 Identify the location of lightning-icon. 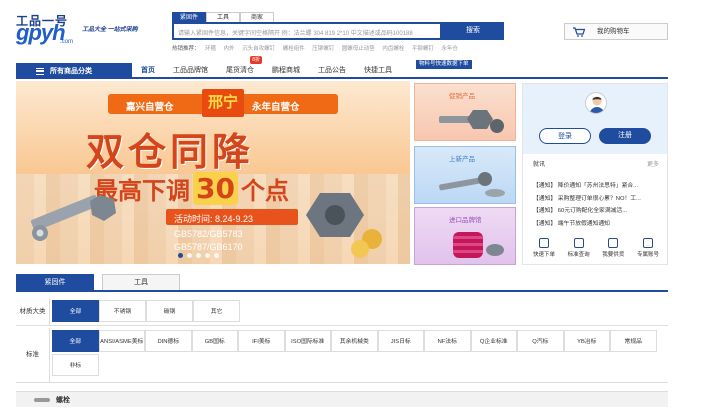
(544, 243).